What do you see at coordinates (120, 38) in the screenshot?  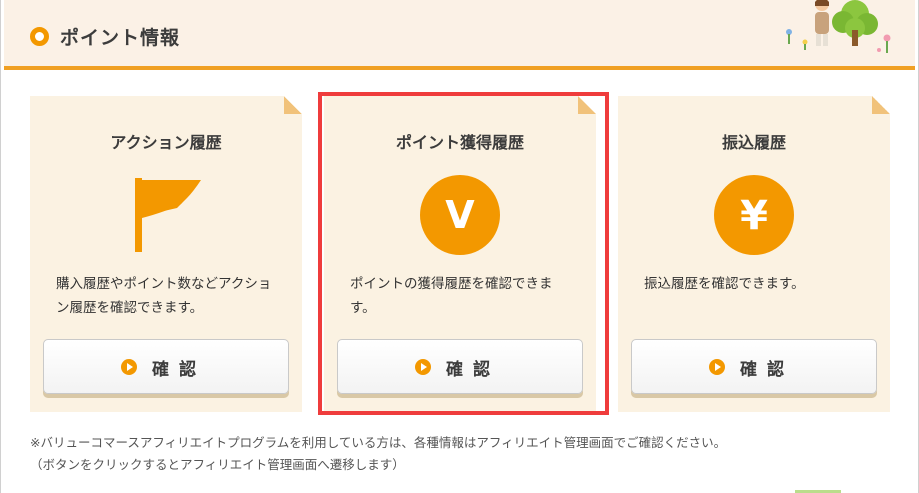 I see `section-title: ポイント情報` at bounding box center [120, 38].